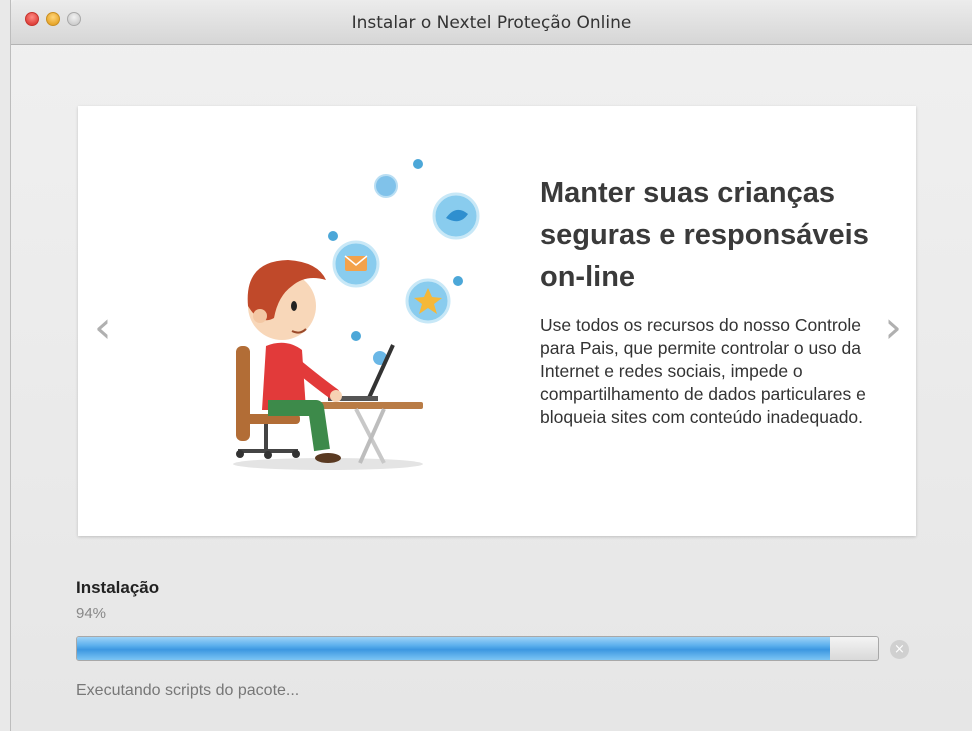 Image resolution: width=972 pixels, height=731 pixels. What do you see at coordinates (91, 613) in the screenshot?
I see `progress-percent: 94%` at bounding box center [91, 613].